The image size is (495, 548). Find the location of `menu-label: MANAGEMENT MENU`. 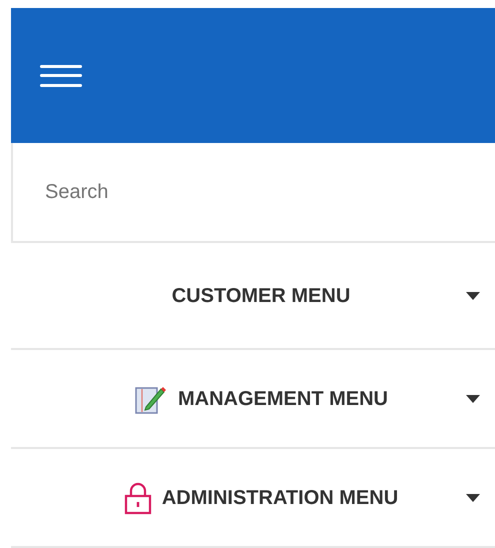

menu-label: MANAGEMENT MENU is located at coordinates (283, 399).